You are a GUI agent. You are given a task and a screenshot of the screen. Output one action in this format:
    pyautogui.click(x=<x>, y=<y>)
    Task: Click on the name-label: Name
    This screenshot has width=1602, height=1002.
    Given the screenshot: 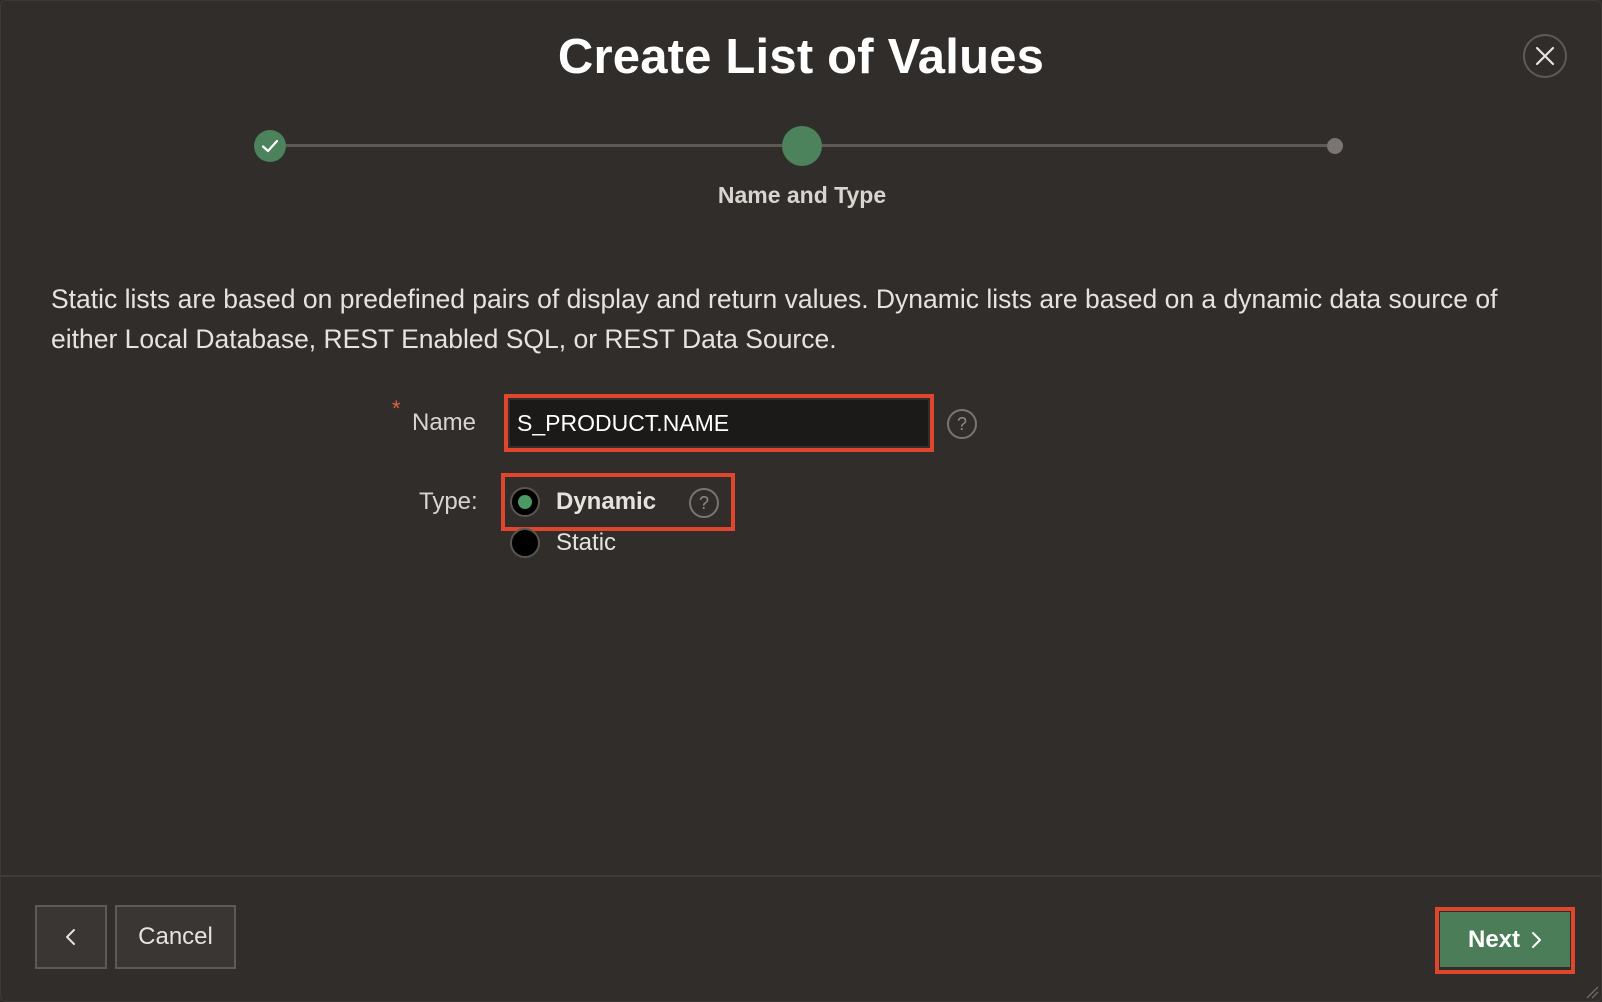 What is the action you would take?
    pyautogui.click(x=444, y=422)
    